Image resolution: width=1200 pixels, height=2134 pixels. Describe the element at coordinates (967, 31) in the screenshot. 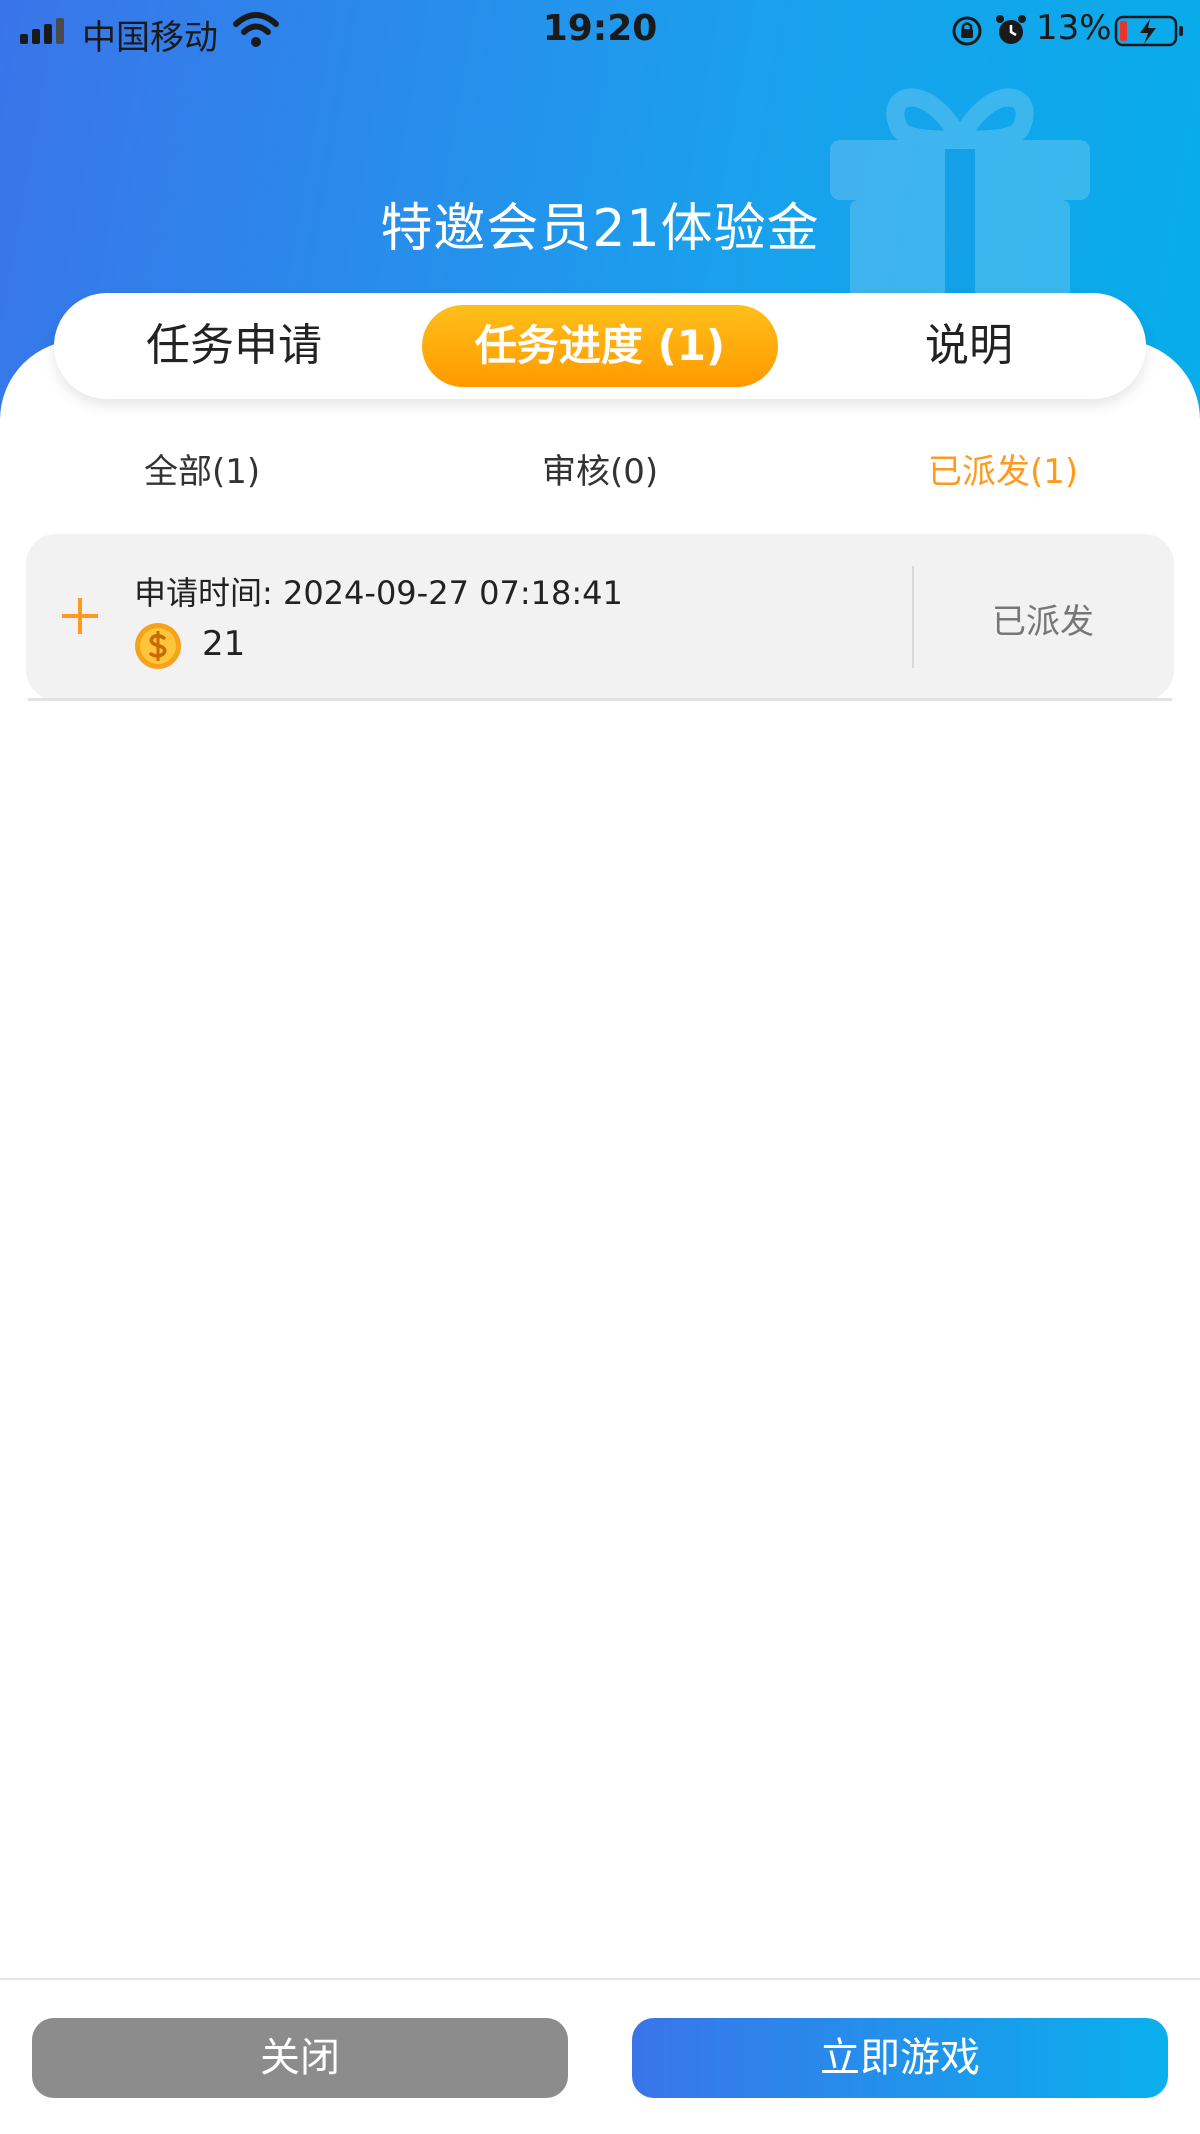

I see `orientation-lock-icon` at that location.